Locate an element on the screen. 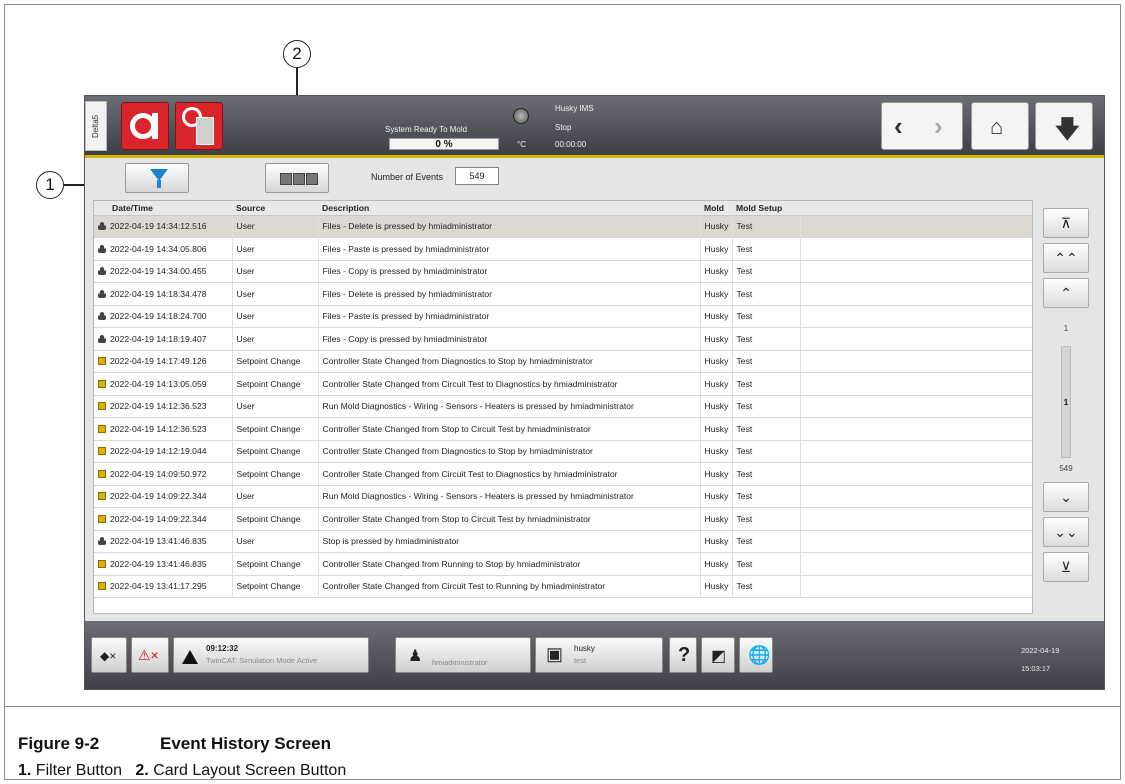 This screenshot has width=1125, height=784. active-alarm-button: 09:12:32 TwinCAT: Simulation Mode Active is located at coordinates (271, 655).